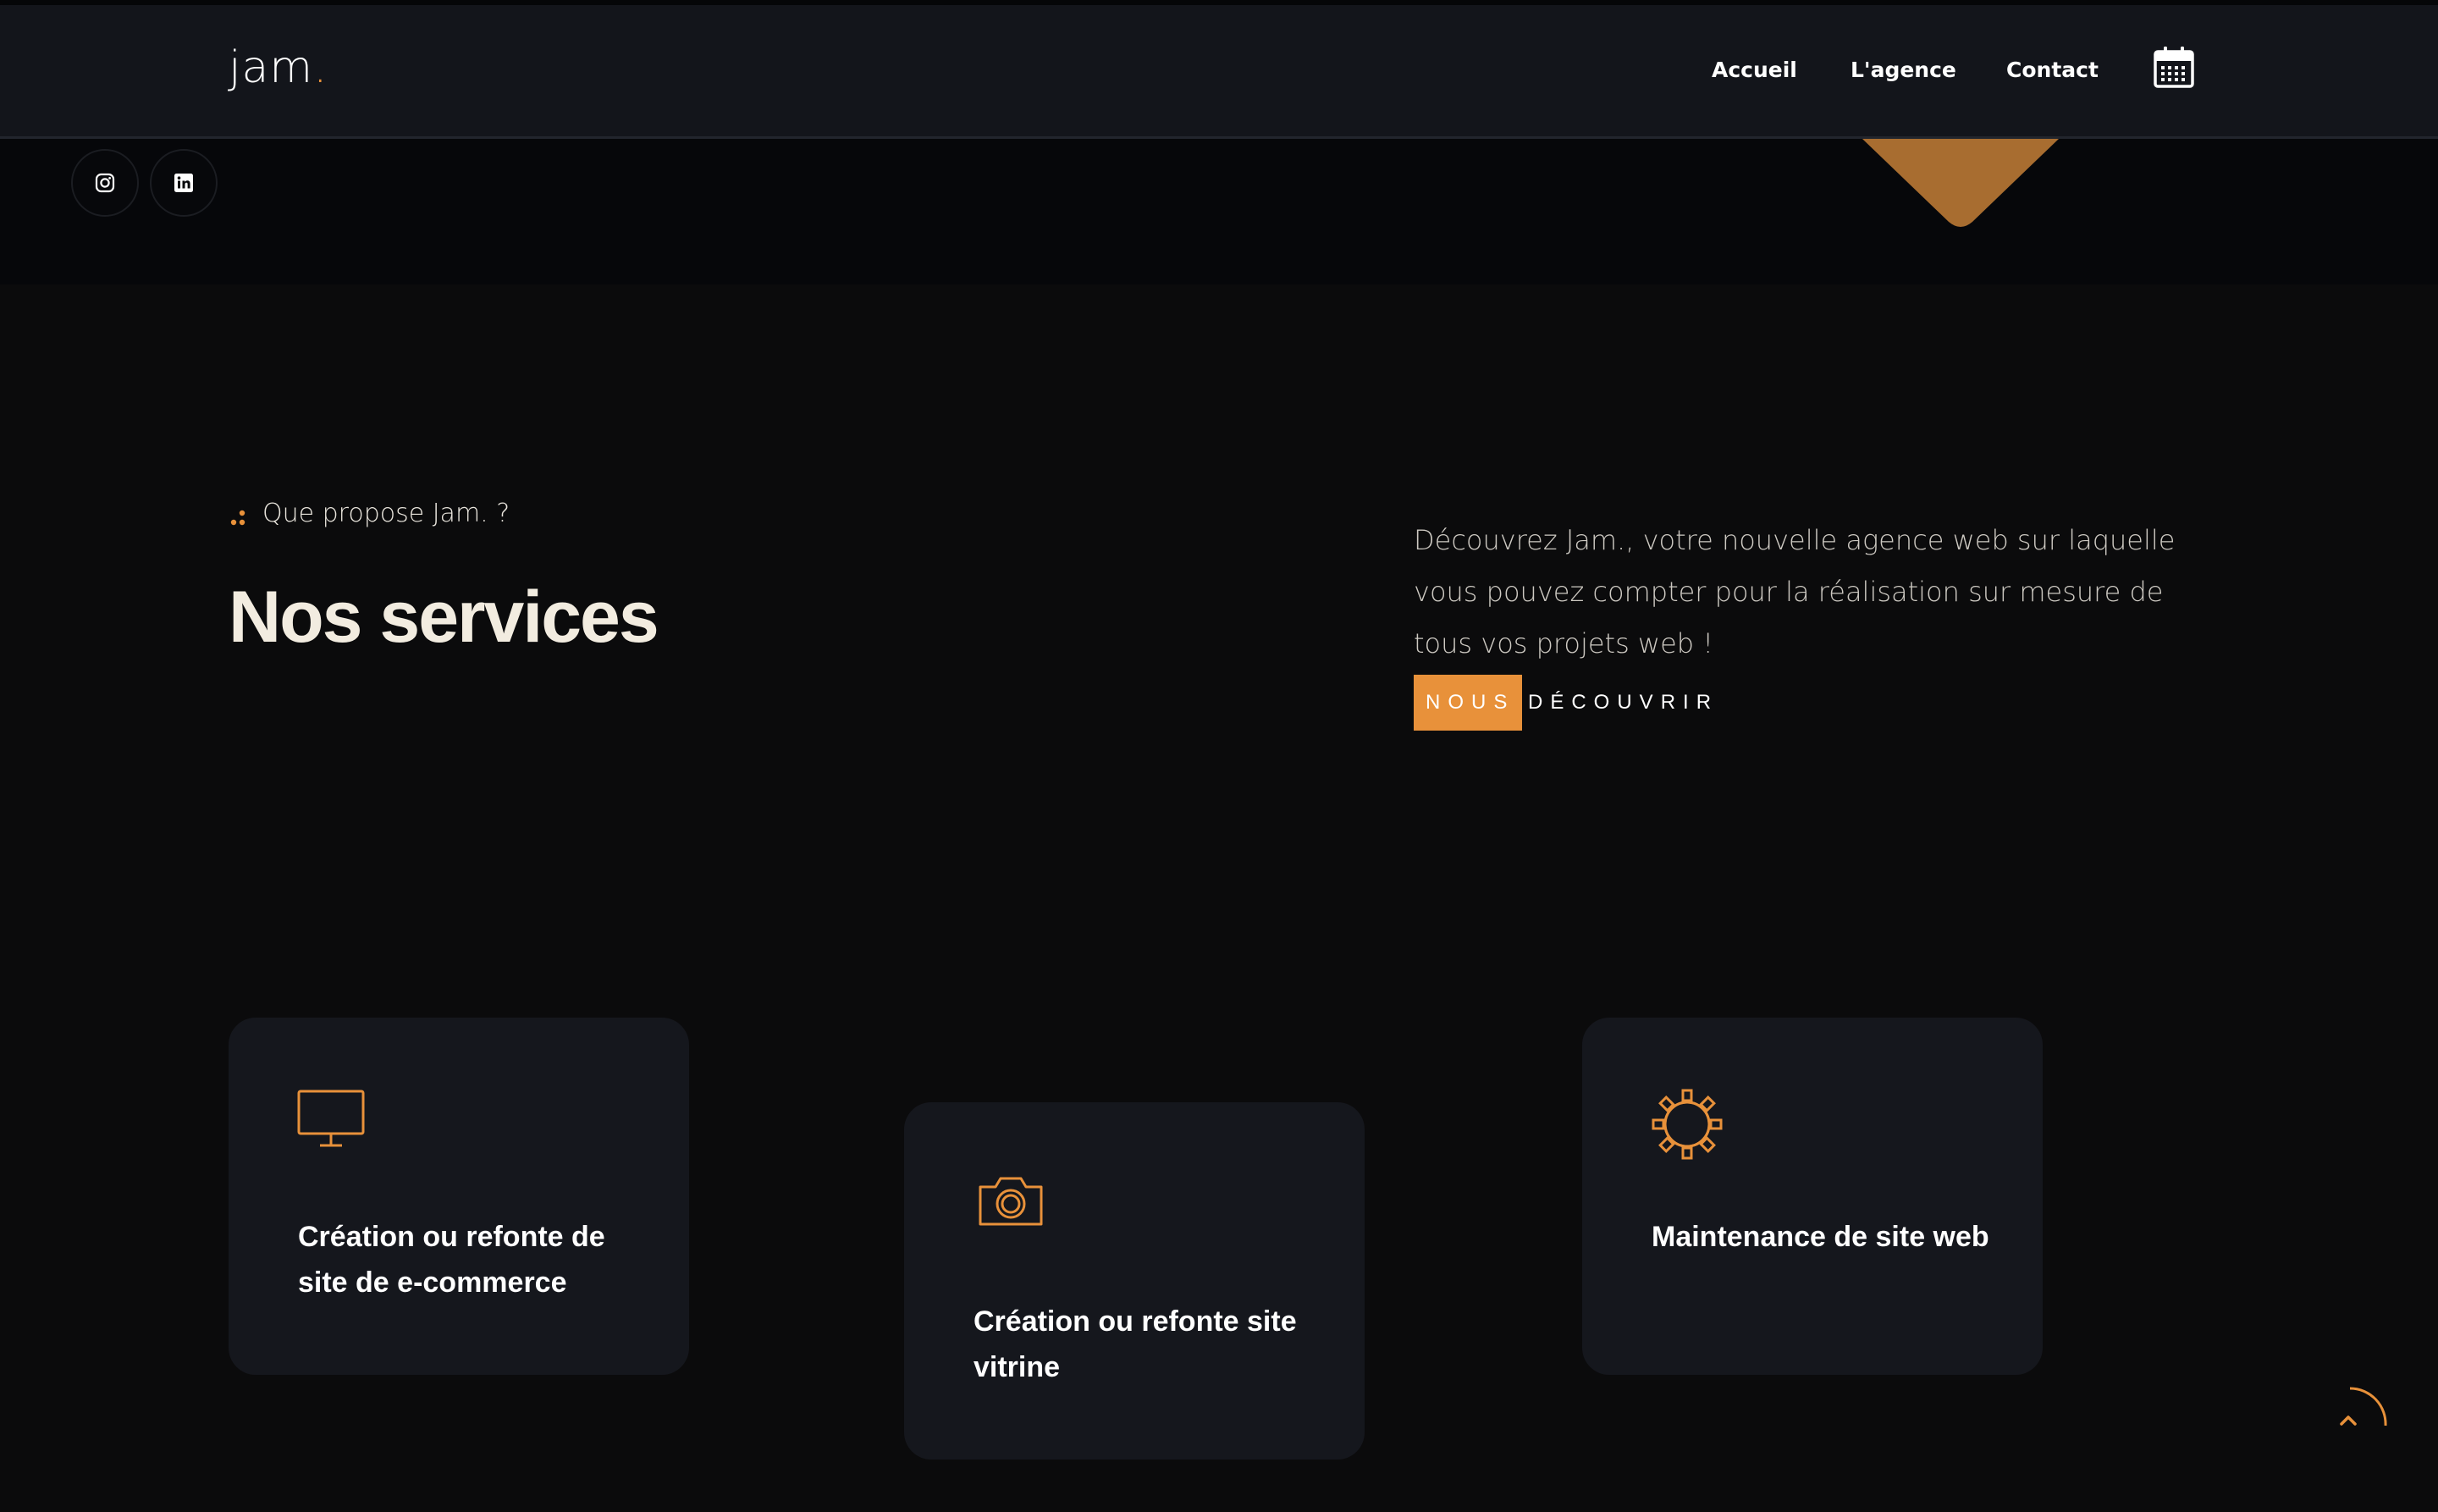 This screenshot has height=1512, width=2438. What do you see at coordinates (1820, 1237) in the screenshot?
I see `service-title: Maintenance de site web` at bounding box center [1820, 1237].